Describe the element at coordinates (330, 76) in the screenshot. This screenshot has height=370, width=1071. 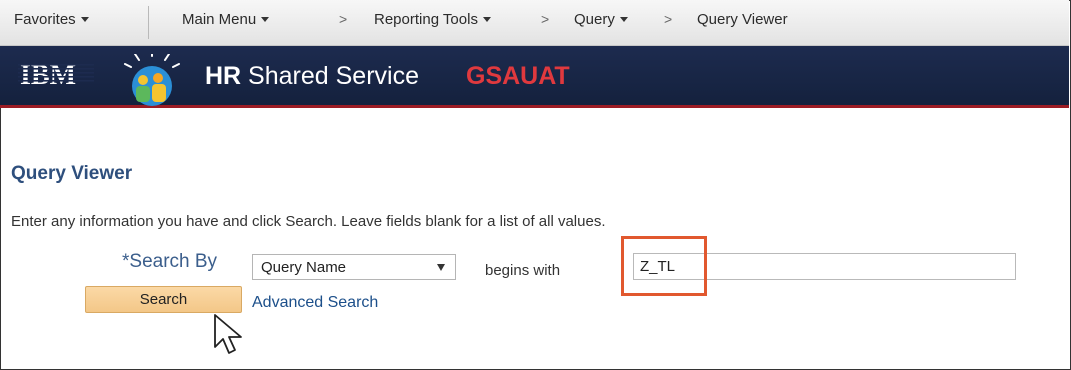
I see `brand-title-rest: Shared Service` at that location.